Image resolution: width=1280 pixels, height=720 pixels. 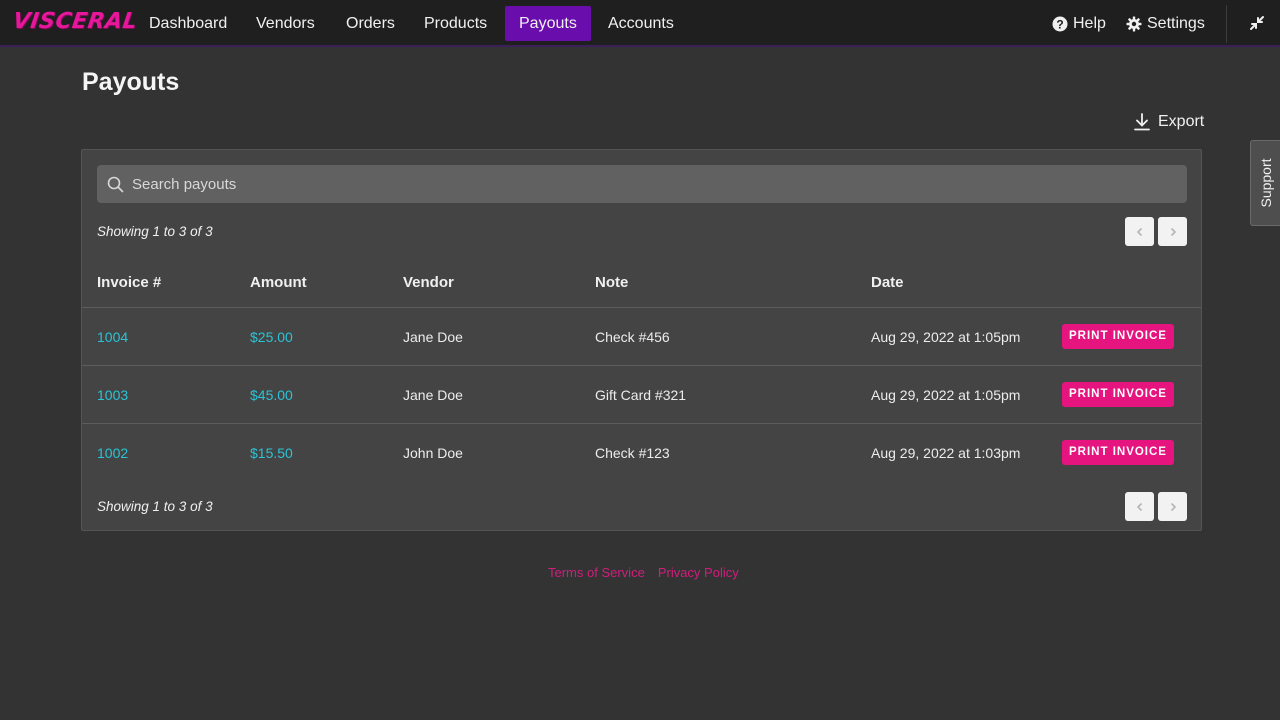 What do you see at coordinates (887, 282) in the screenshot?
I see `col-date: Date` at bounding box center [887, 282].